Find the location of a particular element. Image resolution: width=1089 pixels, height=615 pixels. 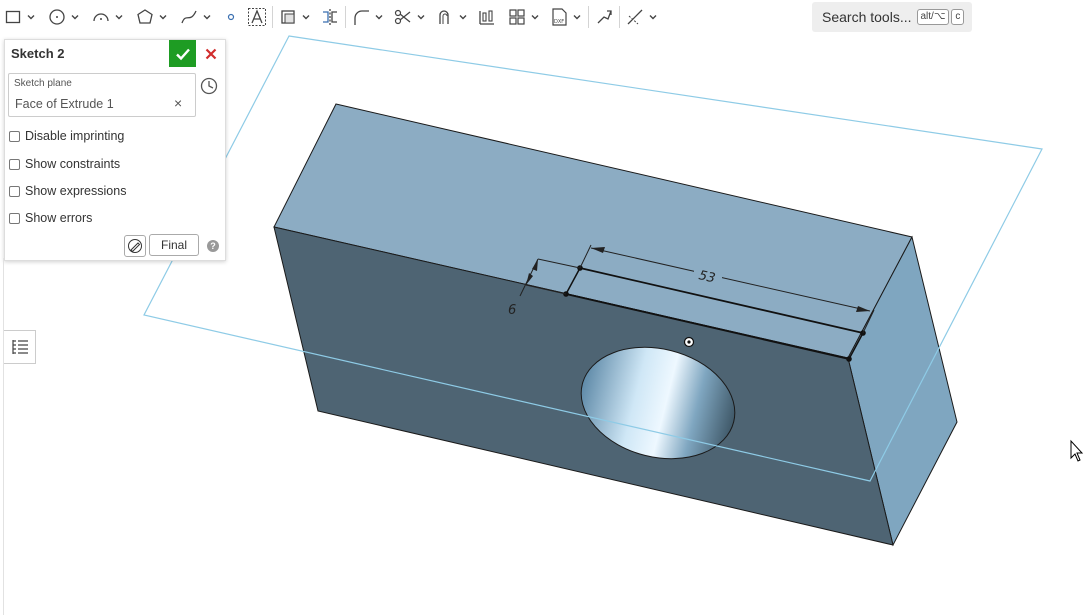

text-icon is located at coordinates (257, 17).